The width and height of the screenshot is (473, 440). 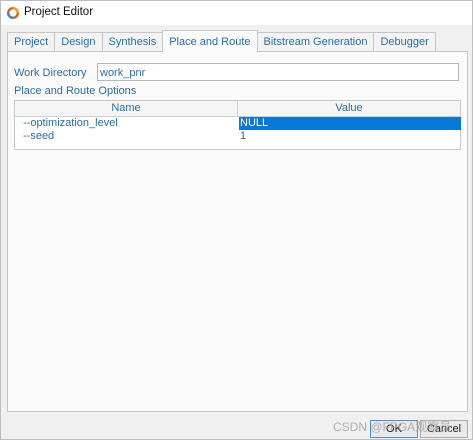 I want to click on table-row: --seed 1, so click(x=237, y=136).